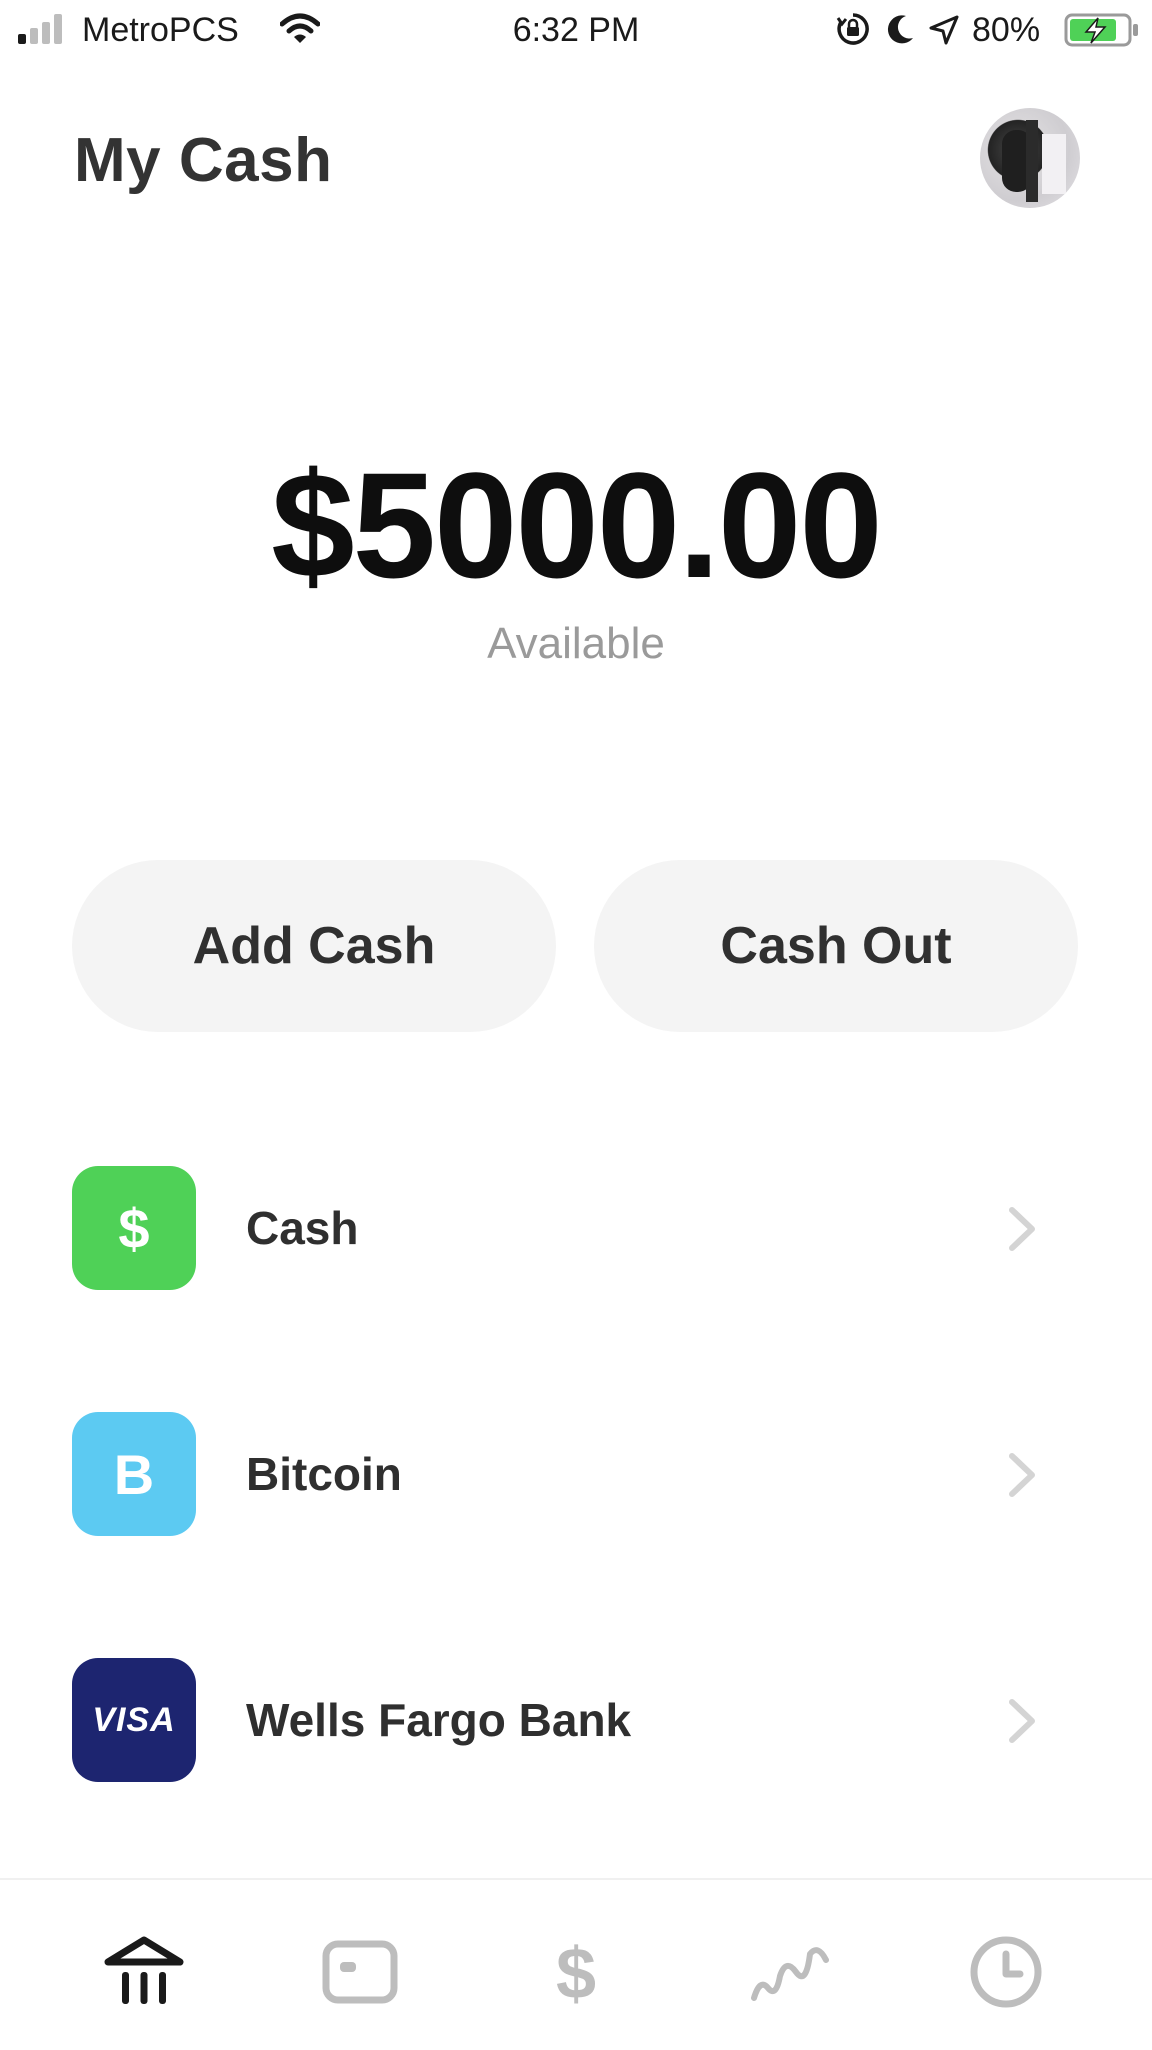 The height and width of the screenshot is (2050, 1152). I want to click on bitcoin-icon: B, so click(134, 1474).